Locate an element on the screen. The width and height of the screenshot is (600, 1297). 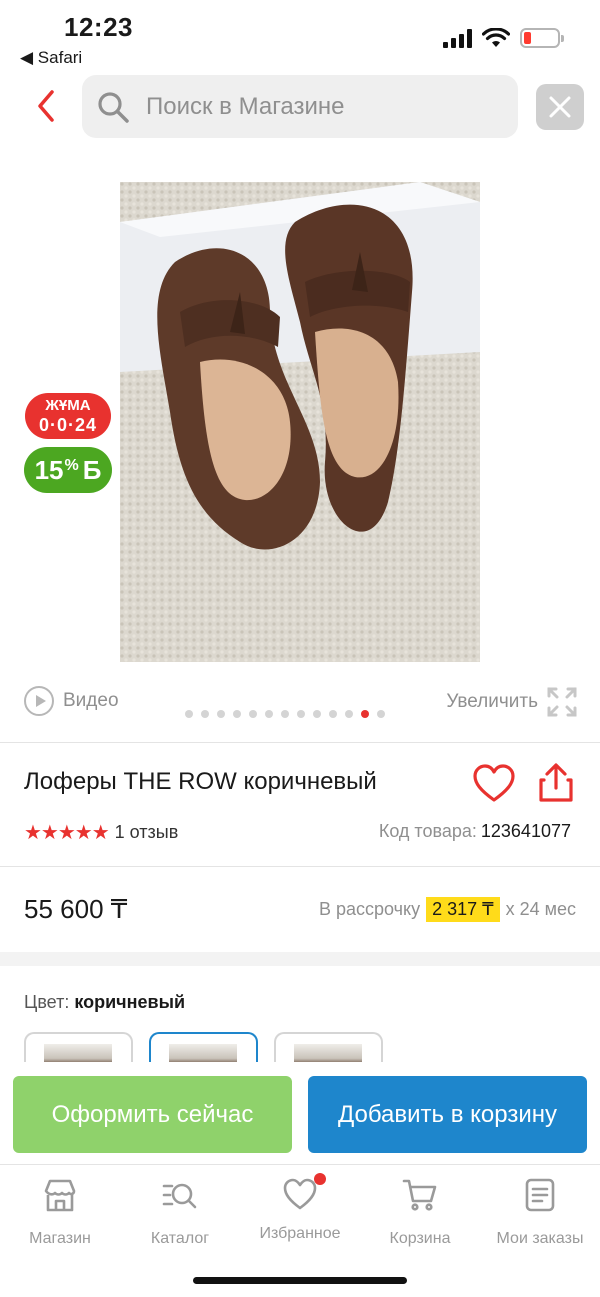
status-icons is located at coordinates (503, 38).